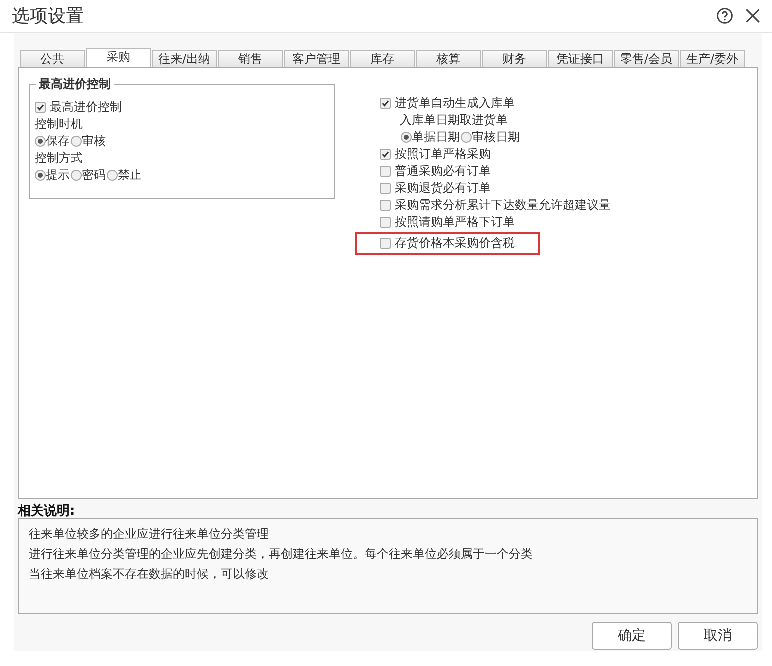  I want to click on dialog-button: 取消, so click(718, 636).